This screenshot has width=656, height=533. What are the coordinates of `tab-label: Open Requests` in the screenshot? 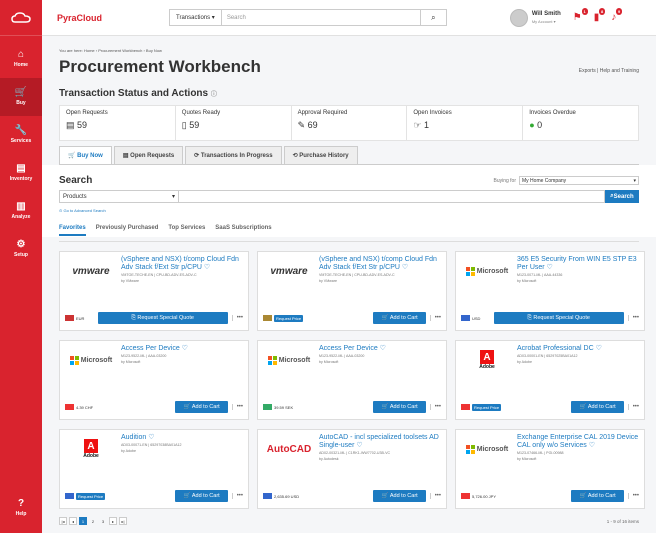 It's located at (152, 156).